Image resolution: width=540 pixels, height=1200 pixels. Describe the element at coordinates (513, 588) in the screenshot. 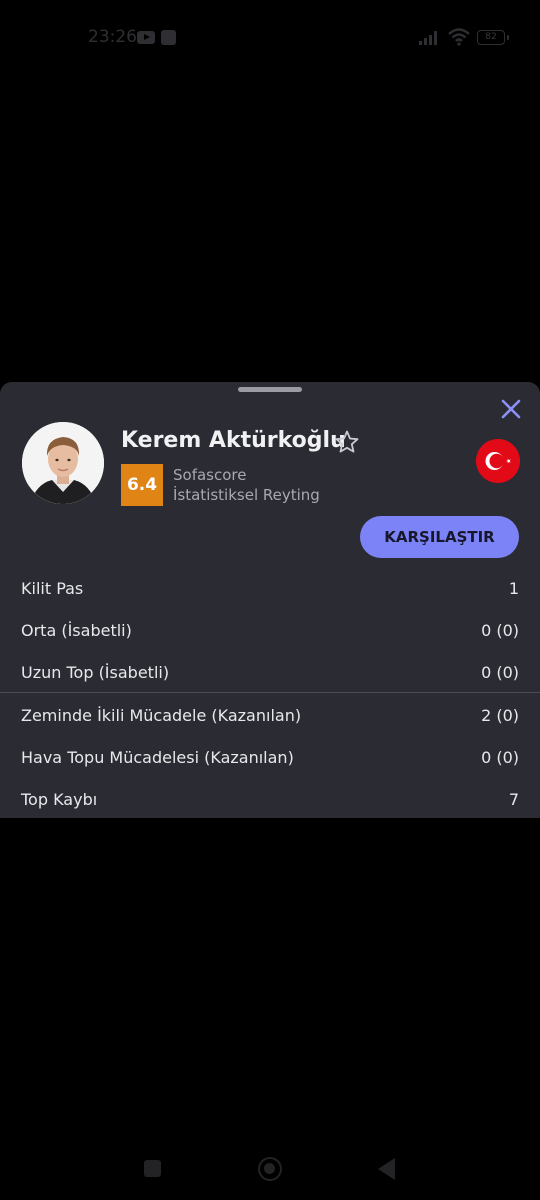

I see `stat-value: 1` at that location.